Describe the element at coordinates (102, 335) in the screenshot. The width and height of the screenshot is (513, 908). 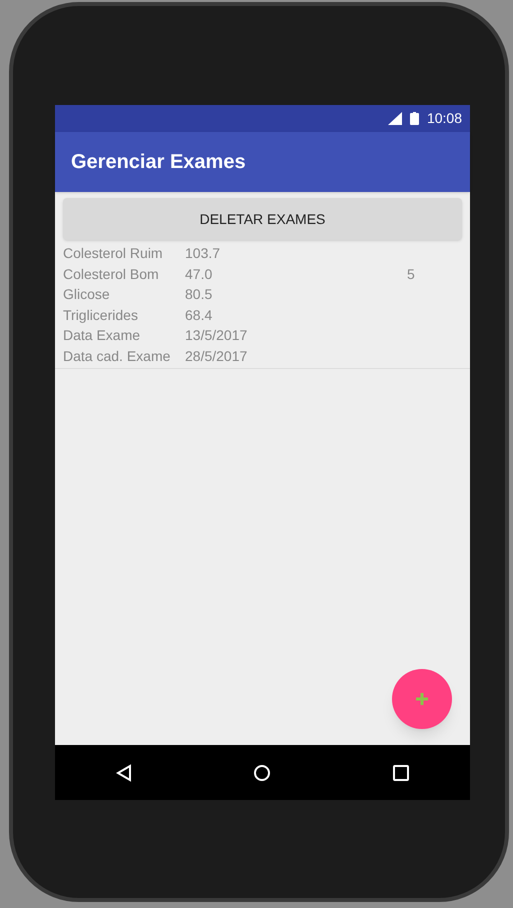
I see `field-label: Data Exame` at that location.